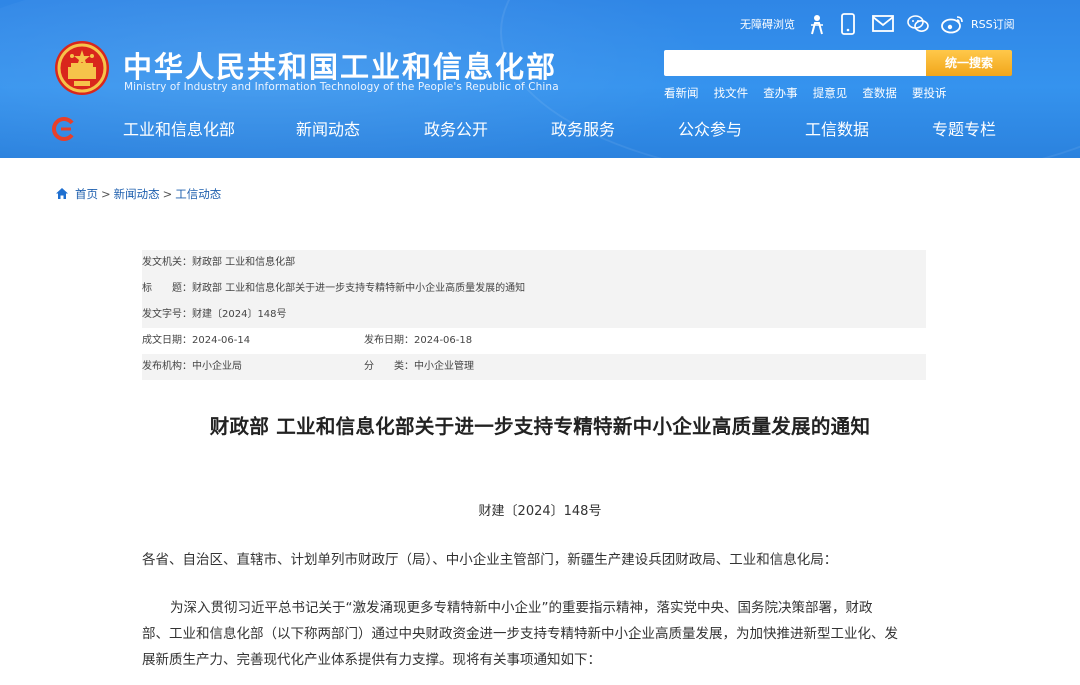 This screenshot has width=1080, height=685. Describe the element at coordinates (993, 25) in the screenshot. I see `rss-link: RSS订阅` at that location.